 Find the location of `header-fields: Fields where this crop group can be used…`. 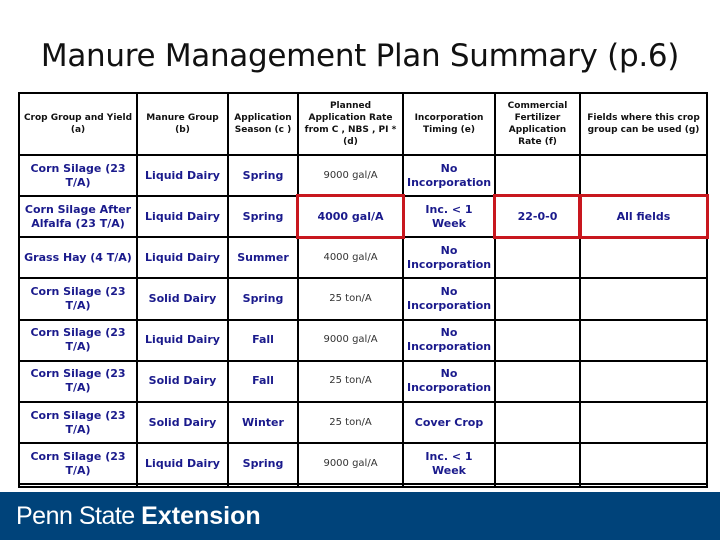

header-fields: Fields where this crop group can be used… is located at coordinates (643, 124).